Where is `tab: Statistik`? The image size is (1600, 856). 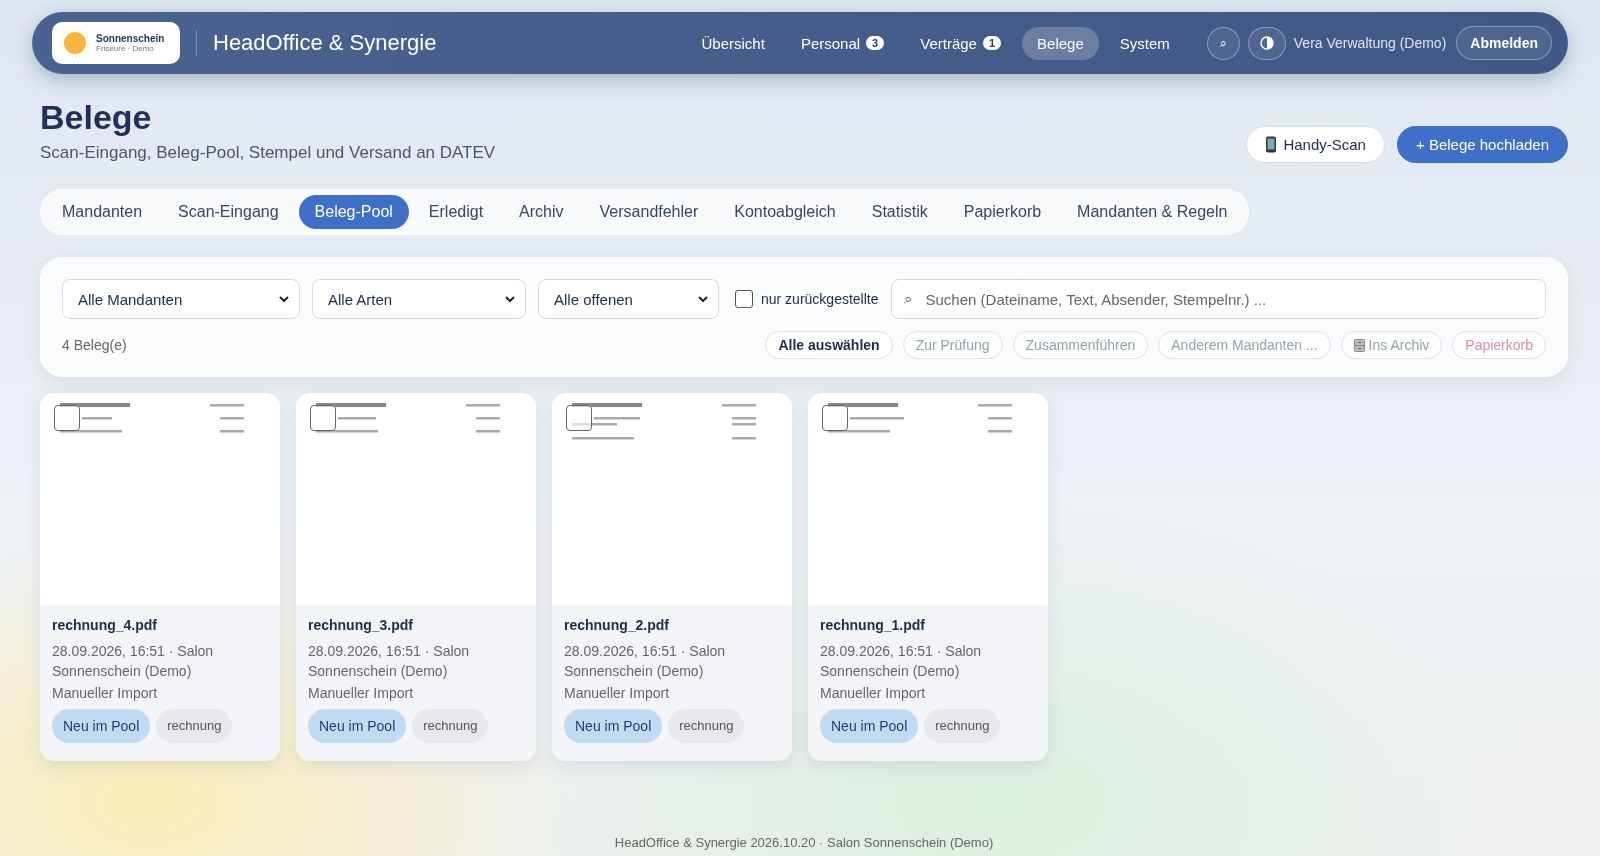 tab: Statistik is located at coordinates (899, 212).